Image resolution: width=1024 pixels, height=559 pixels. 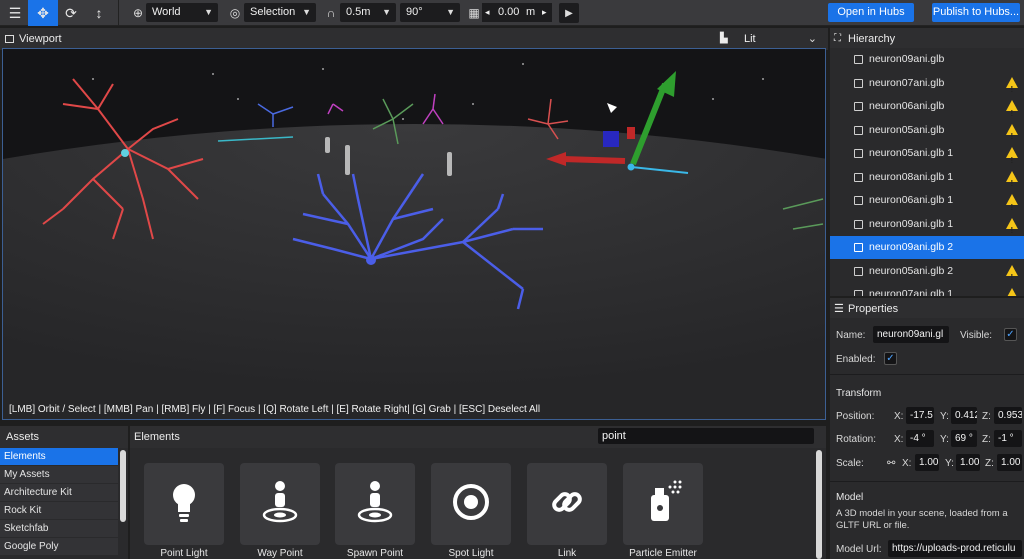 I want to click on hierarchy-item: neuron07ani.glb, so click(x=927, y=86).